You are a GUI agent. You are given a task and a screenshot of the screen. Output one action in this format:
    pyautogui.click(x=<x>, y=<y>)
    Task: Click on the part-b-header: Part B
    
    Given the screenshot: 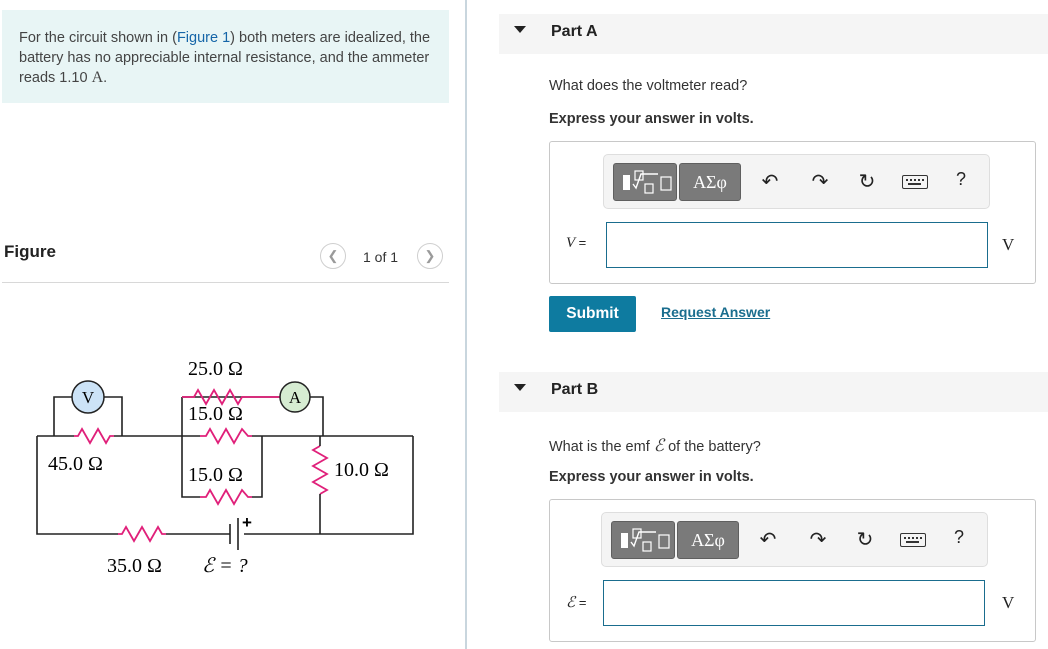 What is the action you would take?
    pyautogui.click(x=773, y=392)
    